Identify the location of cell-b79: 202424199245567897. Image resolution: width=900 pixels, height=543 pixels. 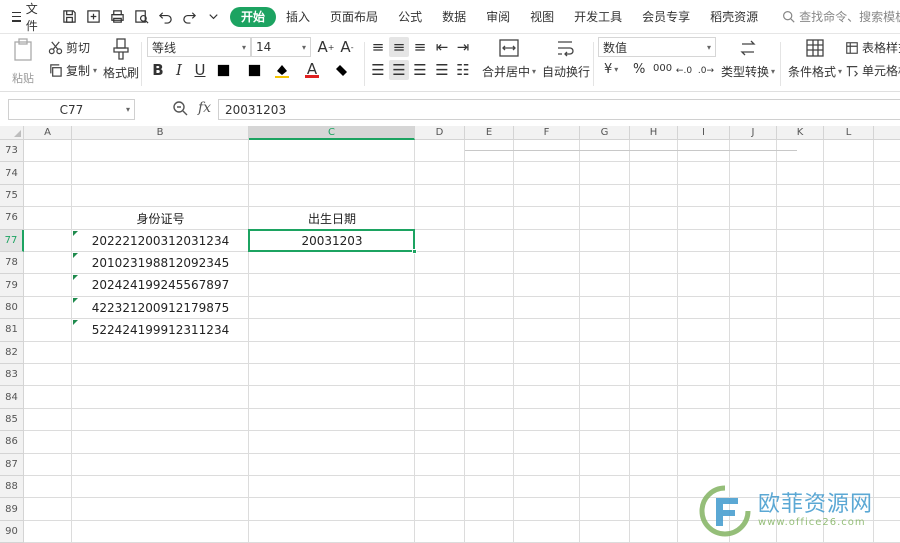
(160, 285).